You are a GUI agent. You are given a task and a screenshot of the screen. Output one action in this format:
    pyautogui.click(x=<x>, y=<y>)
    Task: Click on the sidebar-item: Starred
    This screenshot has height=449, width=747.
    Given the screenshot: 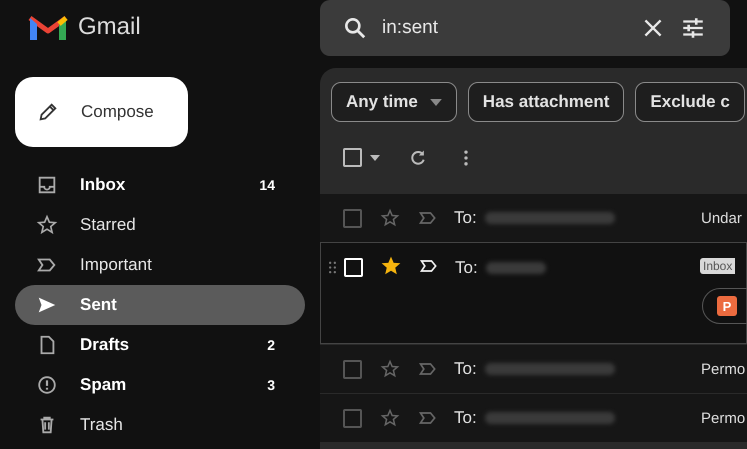 What is the action you would take?
    pyautogui.click(x=160, y=225)
    